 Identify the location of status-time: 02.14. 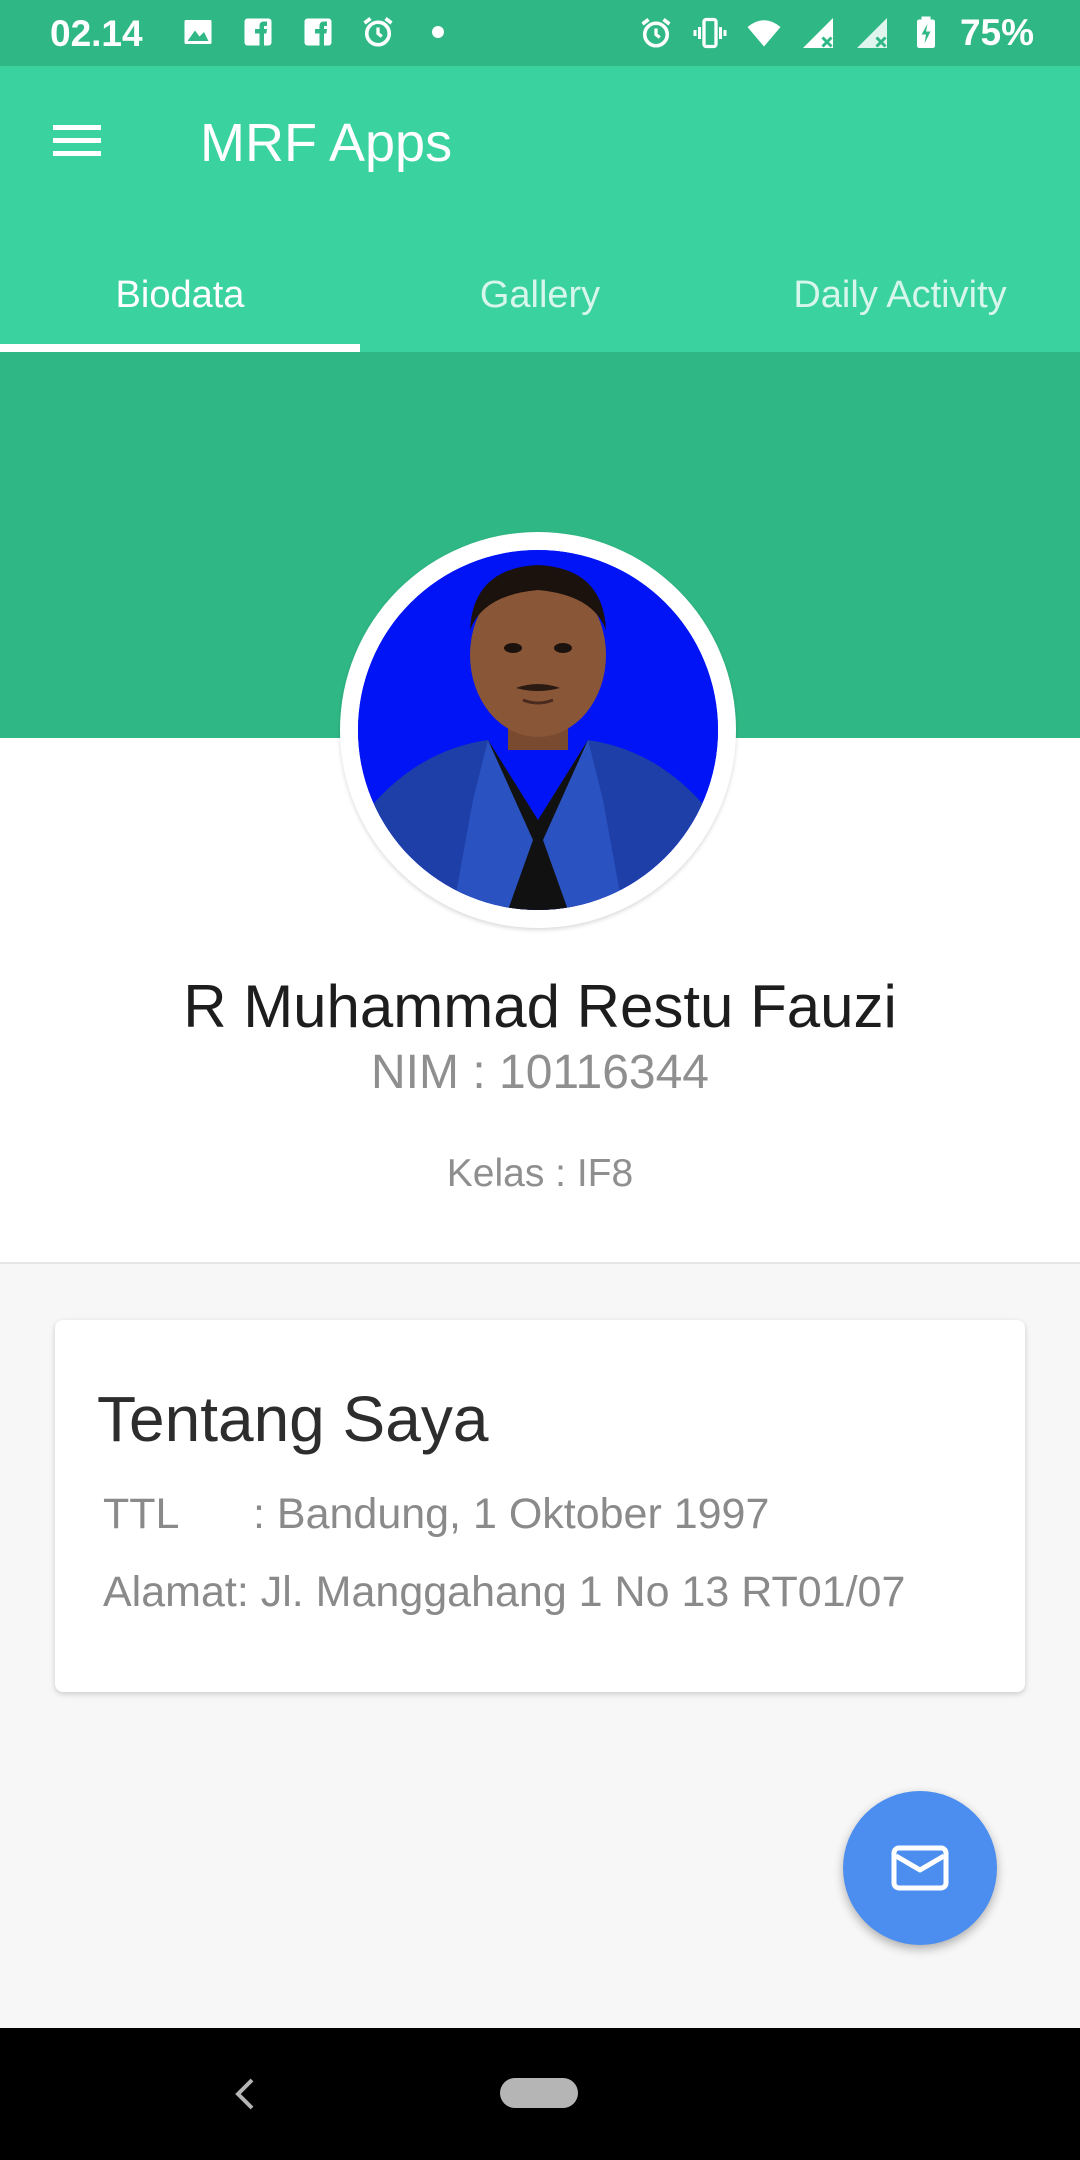
(96, 33).